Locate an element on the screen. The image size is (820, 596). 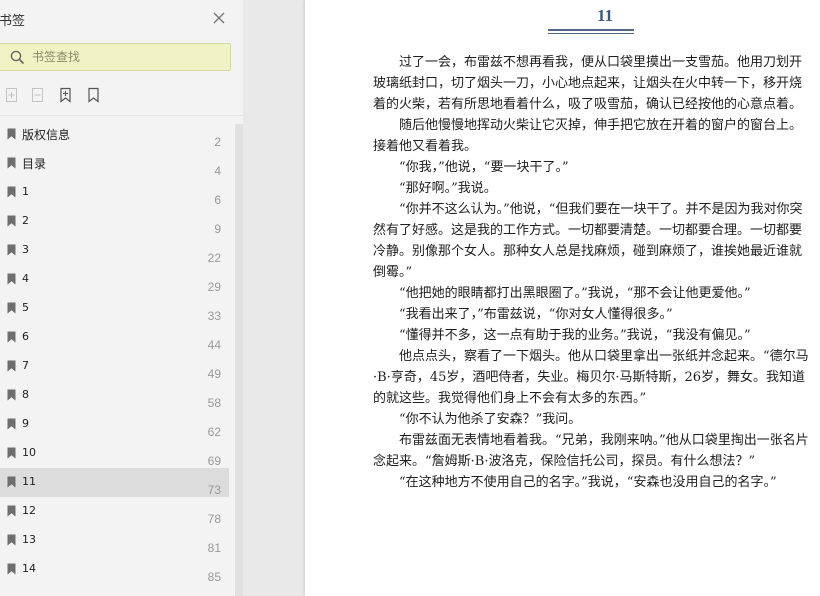
bookmark-item: 9 62 is located at coordinates (114, 424).